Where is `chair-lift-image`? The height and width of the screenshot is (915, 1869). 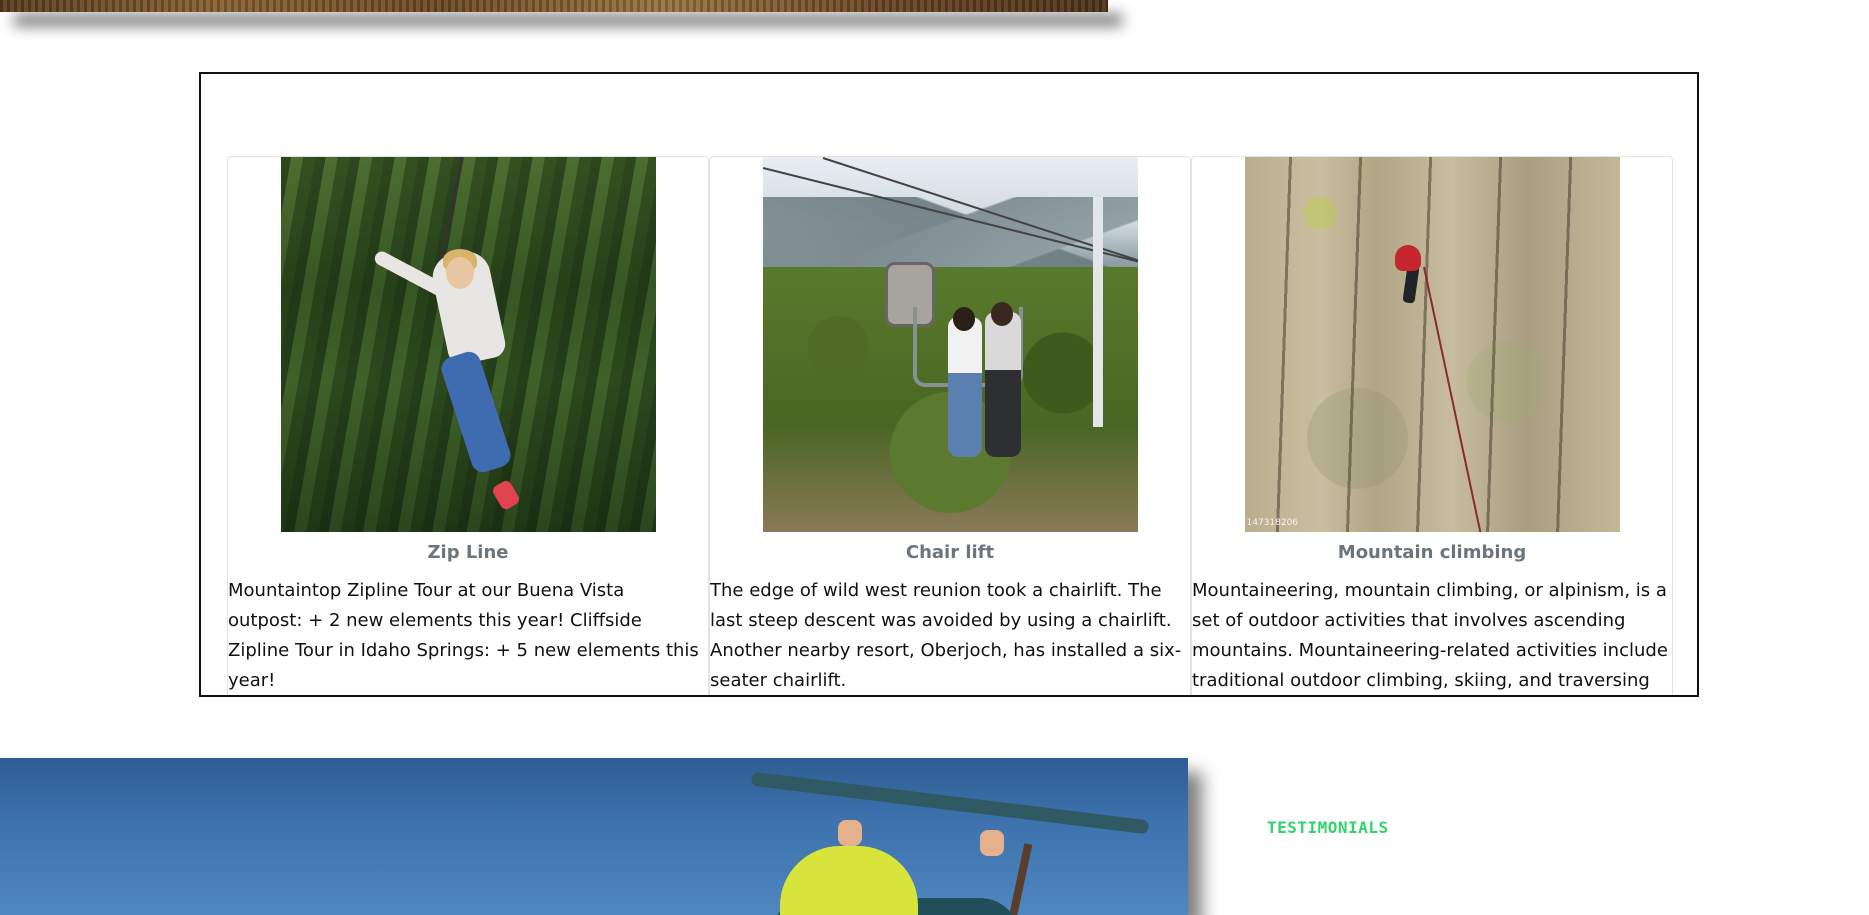
chair-lift-image is located at coordinates (950, 344).